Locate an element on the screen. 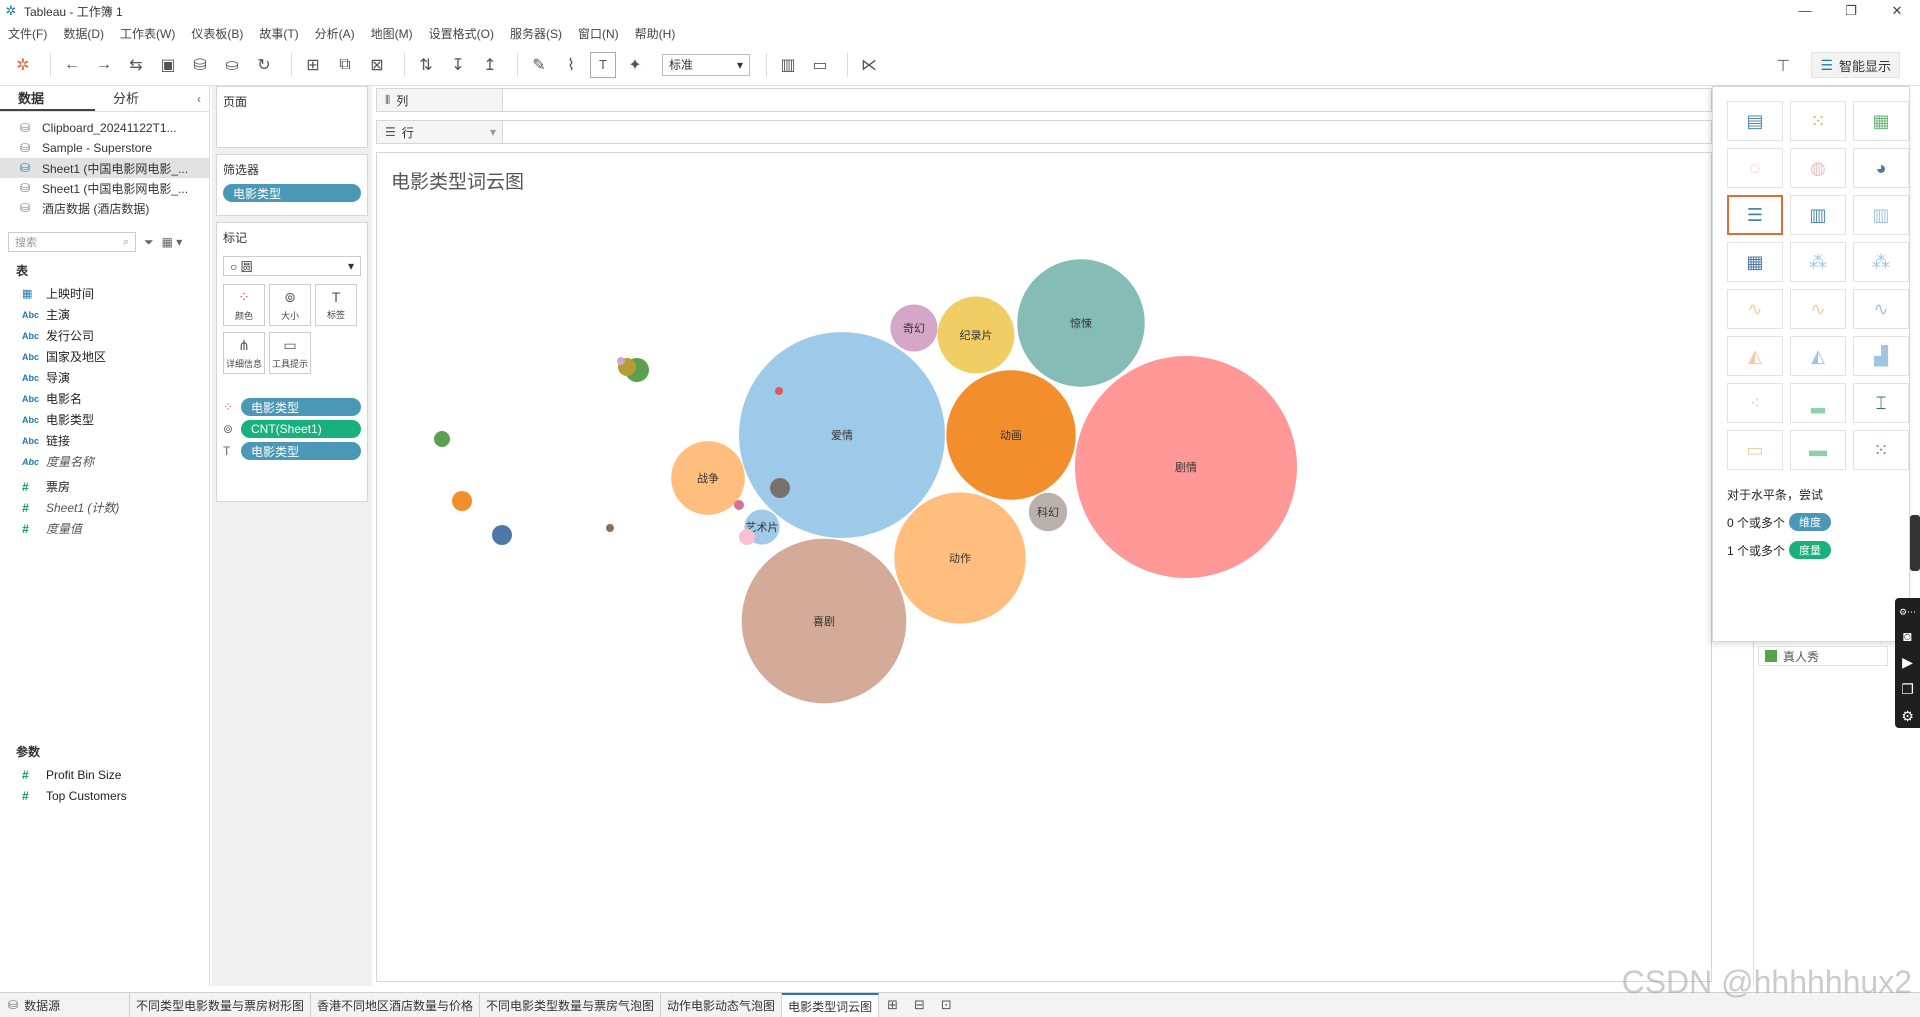 This screenshot has height=1017, width=1920. pages-card: 页面 is located at coordinates (292, 117).